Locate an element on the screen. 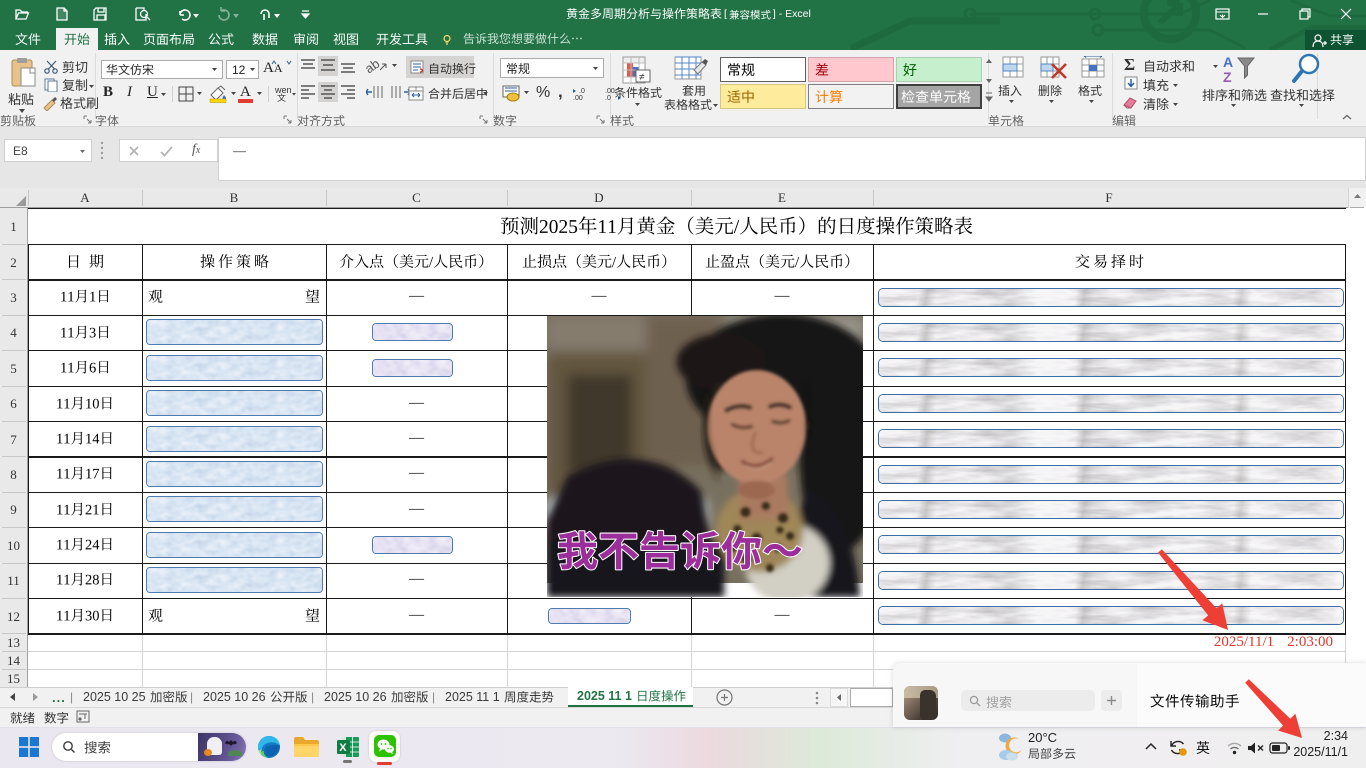  svg-text: .00 is located at coordinates (578, 98).